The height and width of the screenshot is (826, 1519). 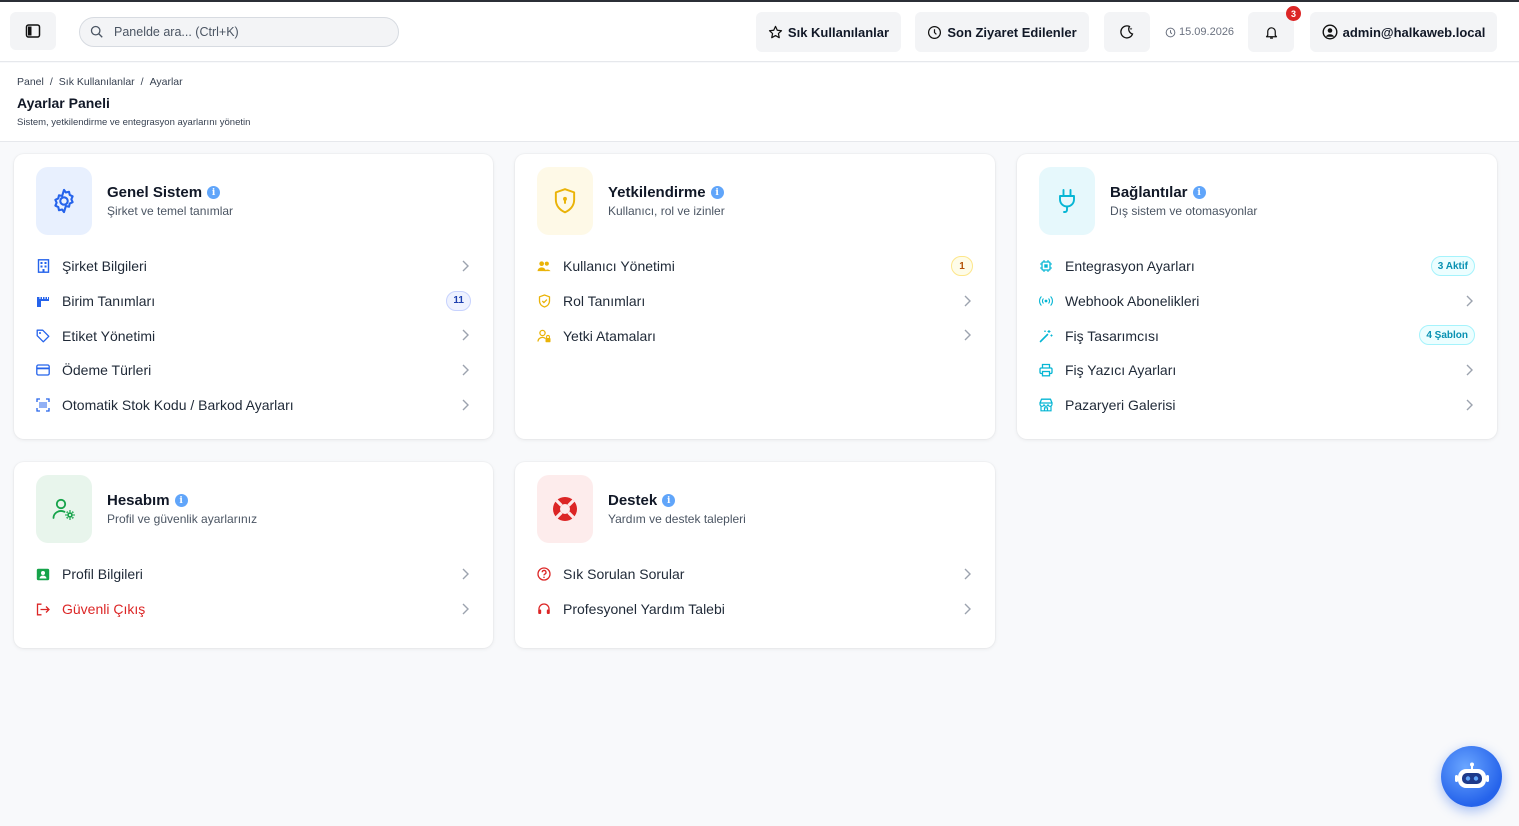 What do you see at coordinates (1330, 32) in the screenshot?
I see `user-circle-icon` at bounding box center [1330, 32].